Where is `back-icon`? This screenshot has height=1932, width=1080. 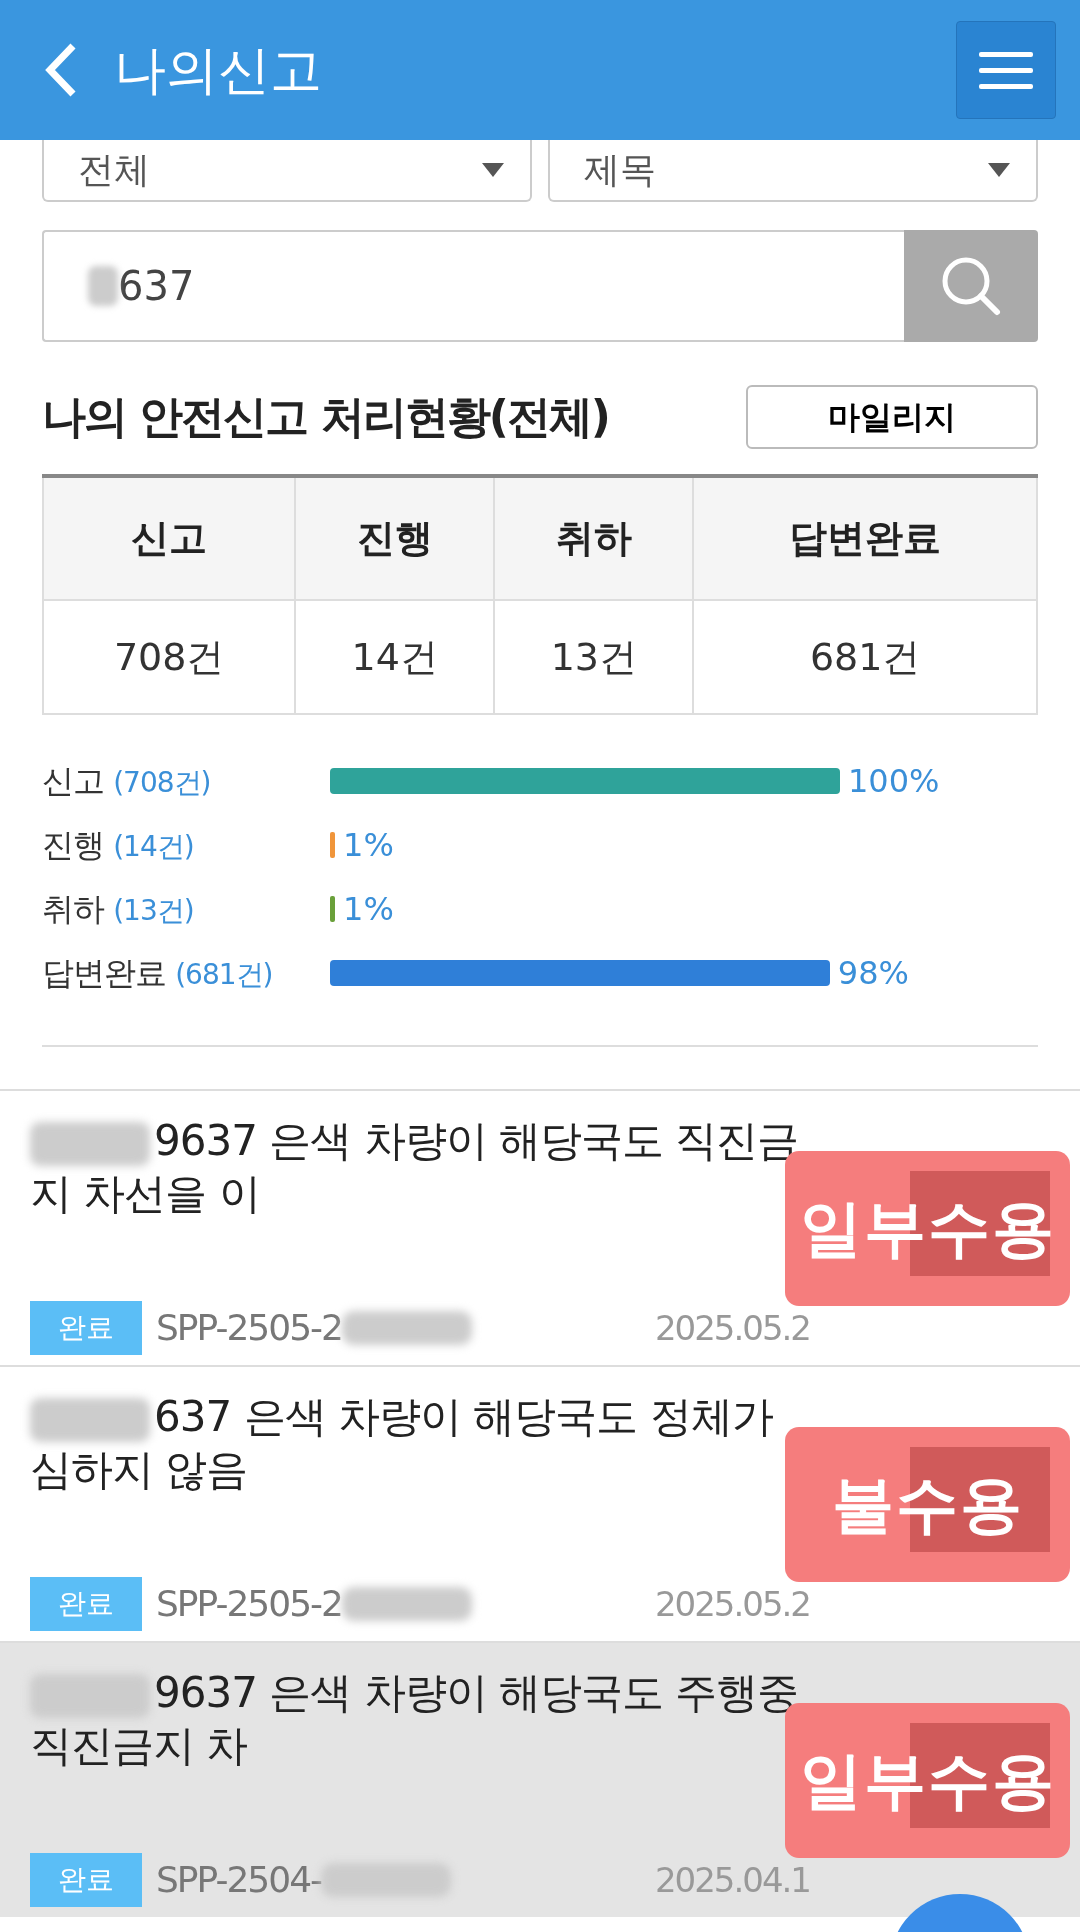
back-icon is located at coordinates (61, 70).